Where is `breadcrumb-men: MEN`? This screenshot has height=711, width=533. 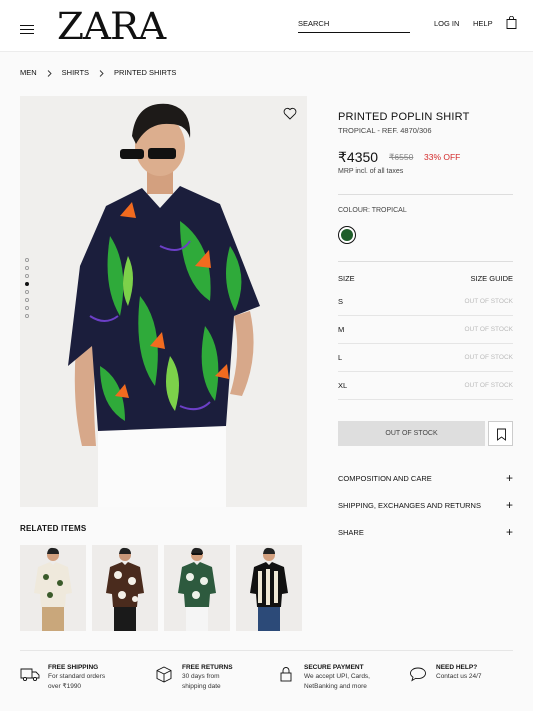 breadcrumb-men: MEN is located at coordinates (28, 73).